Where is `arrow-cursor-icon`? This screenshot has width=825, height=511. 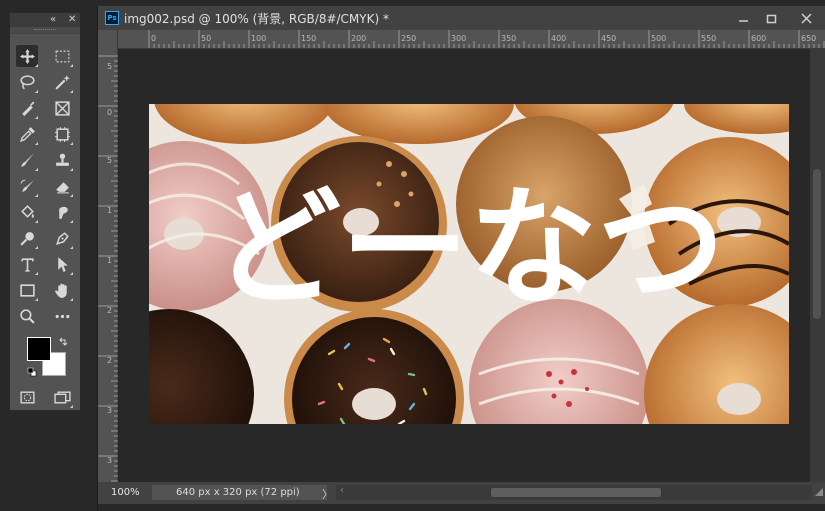
arrow-cursor-icon is located at coordinates (62, 264).